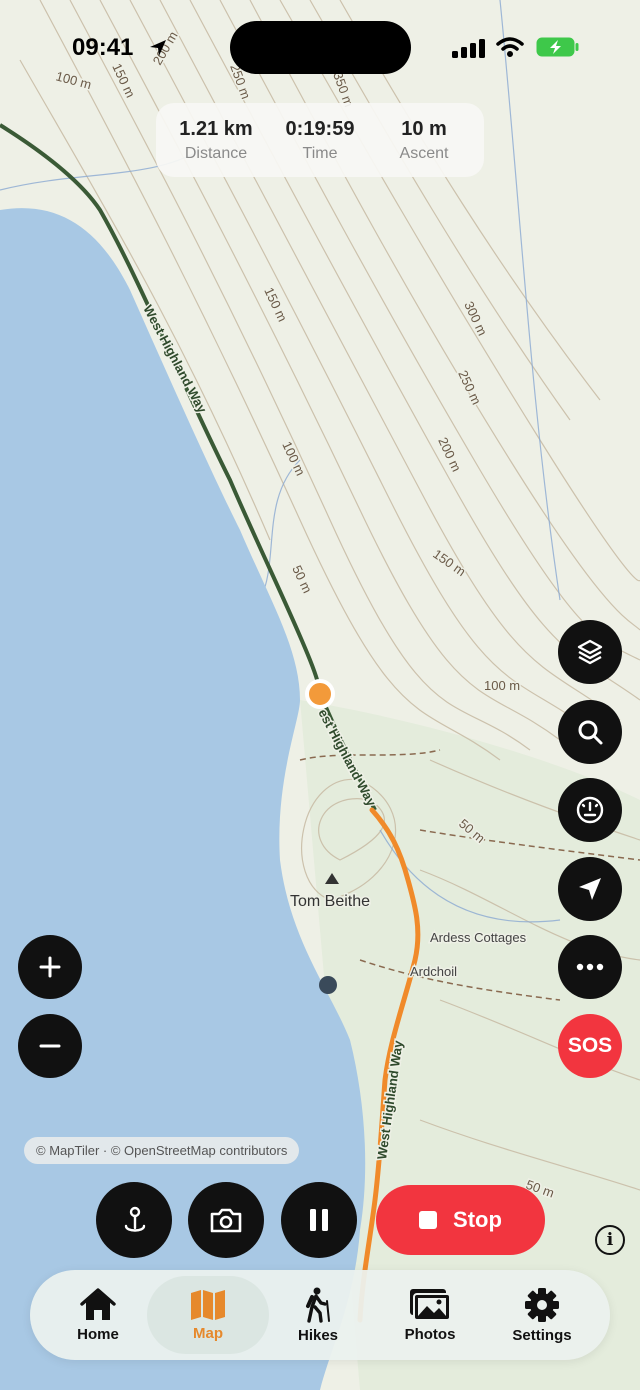  What do you see at coordinates (320, 47) in the screenshot?
I see `dynamic-island` at bounding box center [320, 47].